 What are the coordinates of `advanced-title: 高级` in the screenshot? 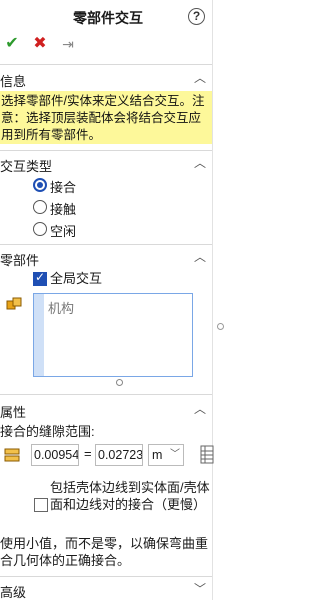 It's located at (13, 592).